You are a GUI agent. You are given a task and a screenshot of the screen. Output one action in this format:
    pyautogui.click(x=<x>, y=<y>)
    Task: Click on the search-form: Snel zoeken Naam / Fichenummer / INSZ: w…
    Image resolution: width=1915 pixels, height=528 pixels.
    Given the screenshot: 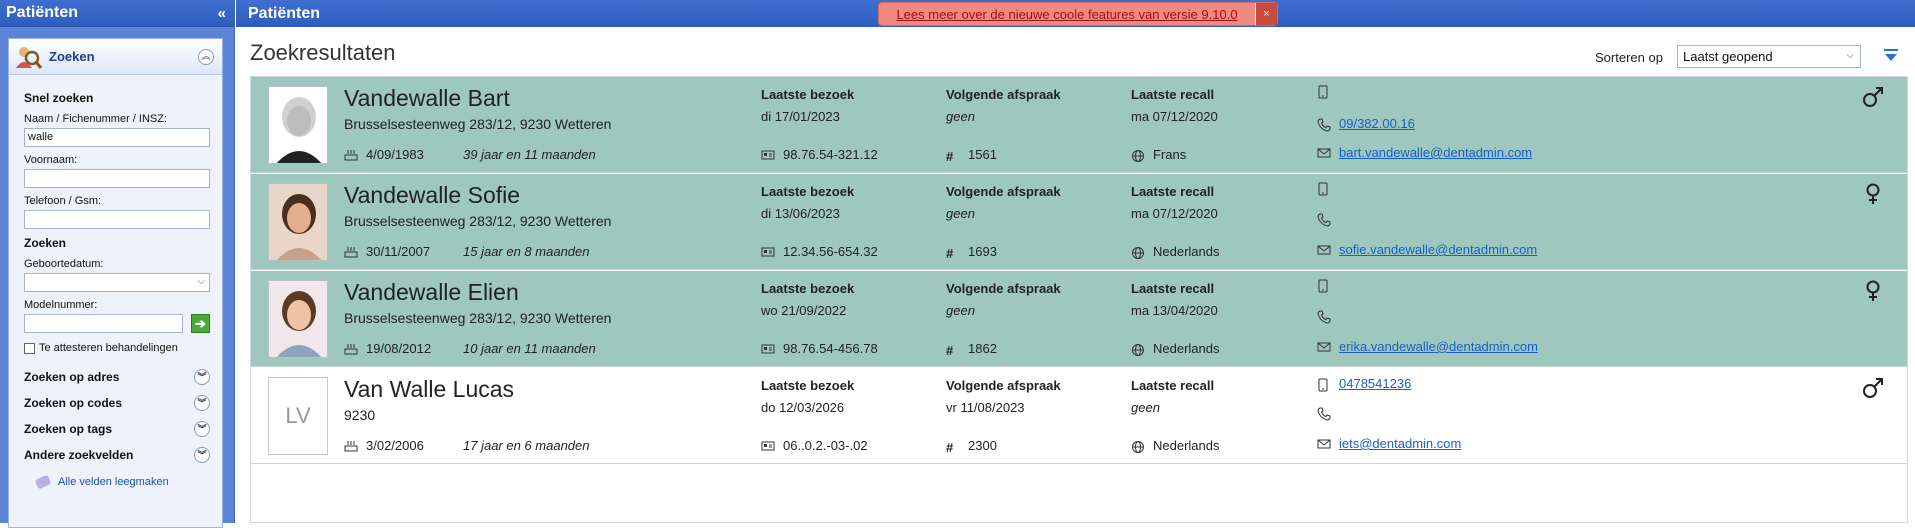 What is the action you would take?
    pyautogui.click(x=115, y=282)
    